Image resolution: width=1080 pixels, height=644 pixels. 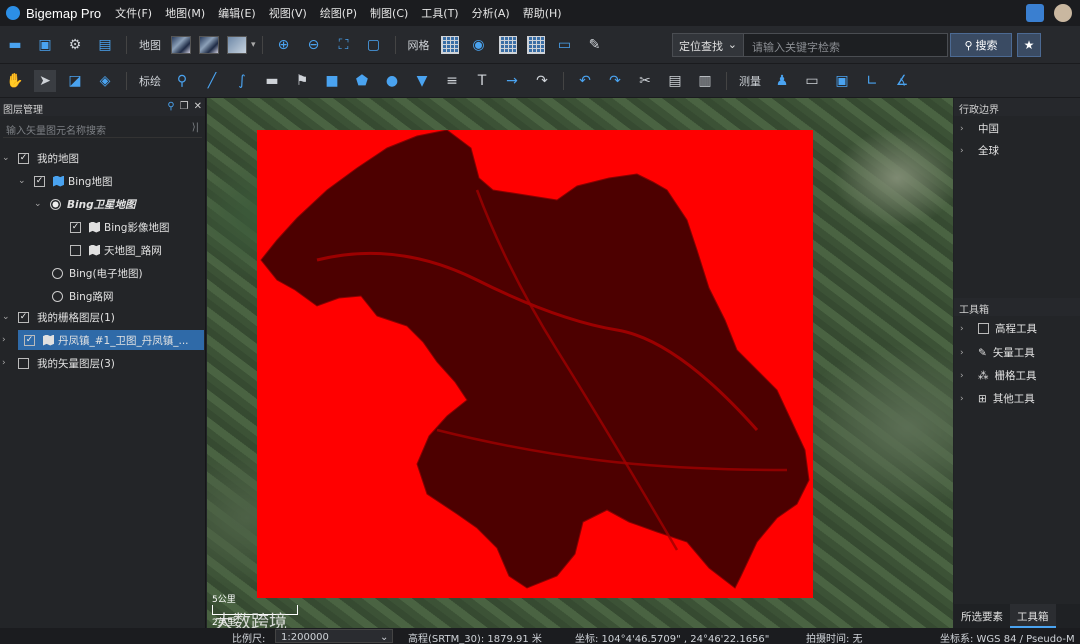 What do you see at coordinates (133, 13) in the screenshot?
I see `menu-file: 文件(F)` at bounding box center [133, 13].